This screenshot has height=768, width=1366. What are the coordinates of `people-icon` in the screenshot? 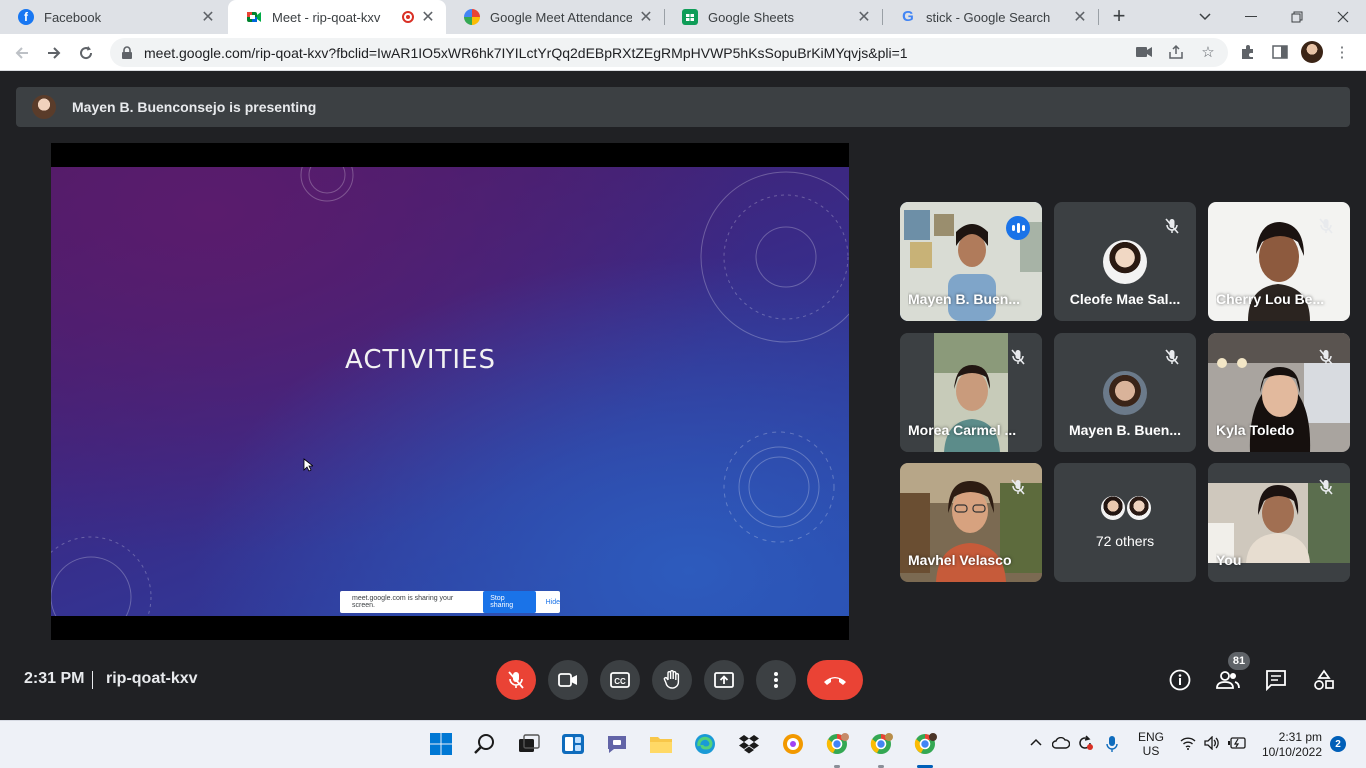 It's located at (1228, 680).